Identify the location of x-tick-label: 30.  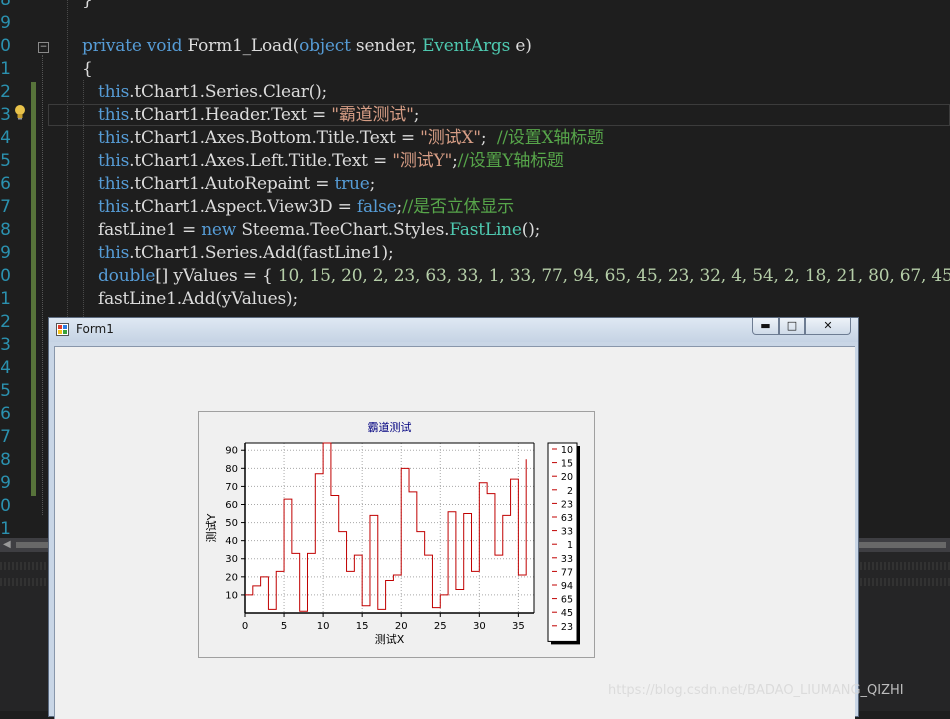
(479, 626).